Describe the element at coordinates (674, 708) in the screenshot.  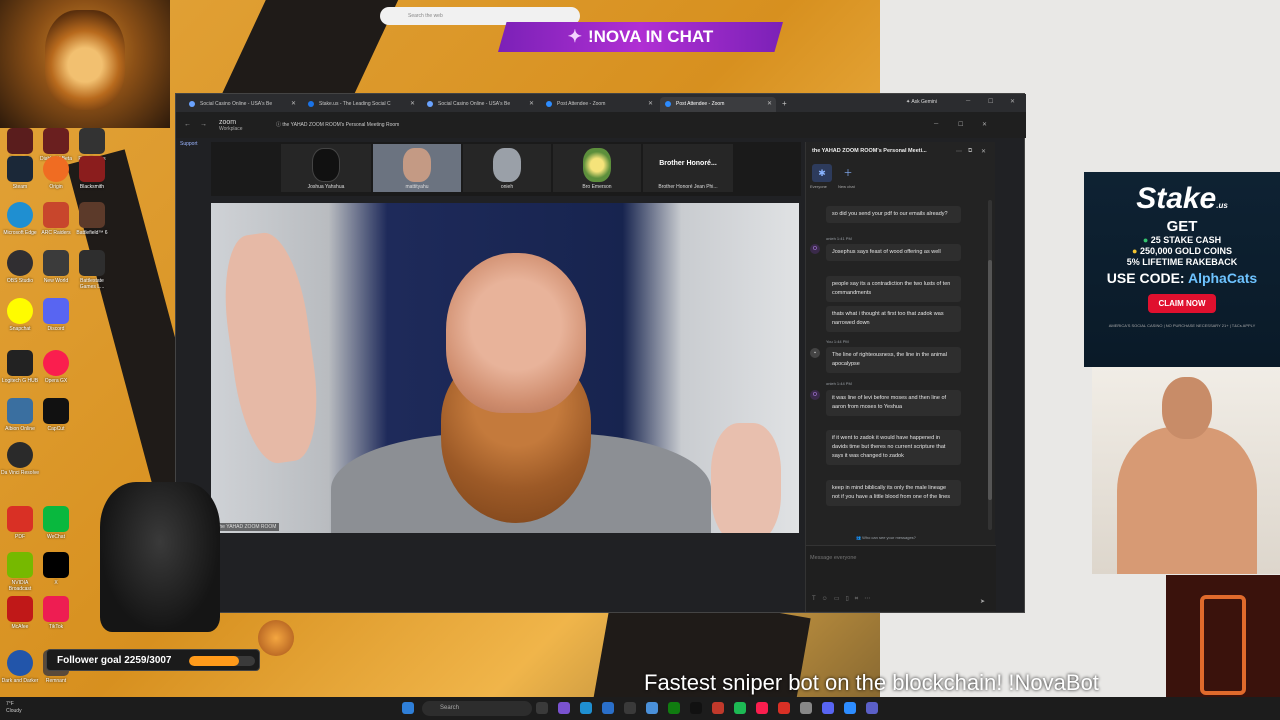
I see `xbox-icon` at that location.